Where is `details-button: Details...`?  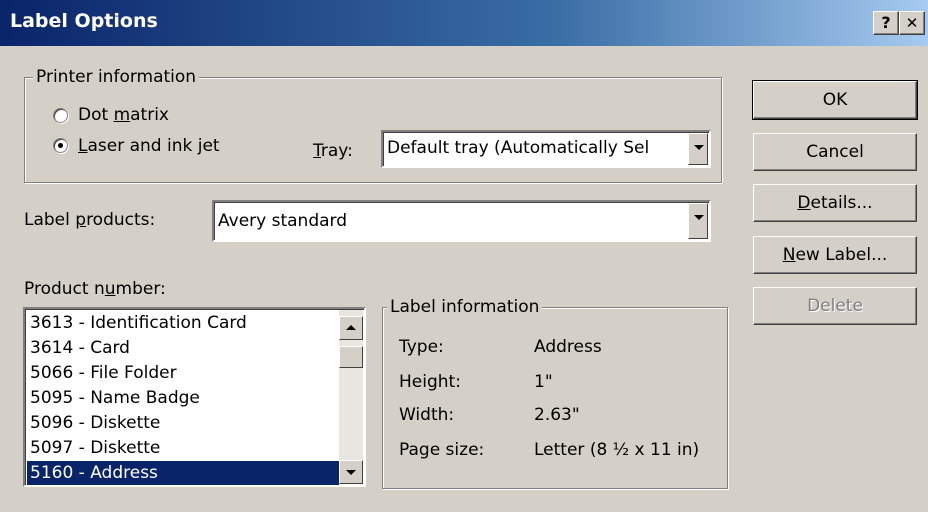
details-button: Details... is located at coordinates (835, 203).